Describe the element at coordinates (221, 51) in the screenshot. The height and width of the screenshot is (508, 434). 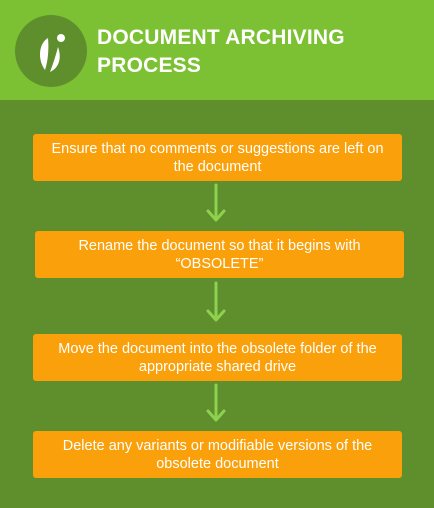
I see `page-title: DOCUMENT ARCHIVING PROCESS` at that location.